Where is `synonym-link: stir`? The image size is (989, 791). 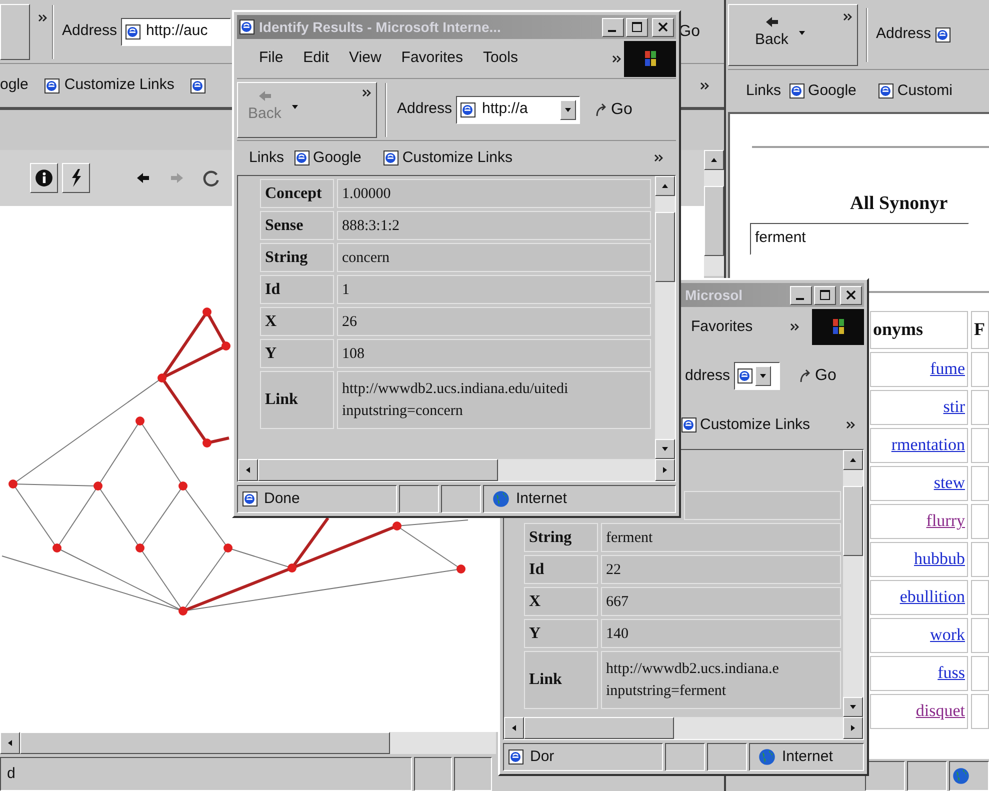
synonym-link: stir is located at coordinates (954, 407).